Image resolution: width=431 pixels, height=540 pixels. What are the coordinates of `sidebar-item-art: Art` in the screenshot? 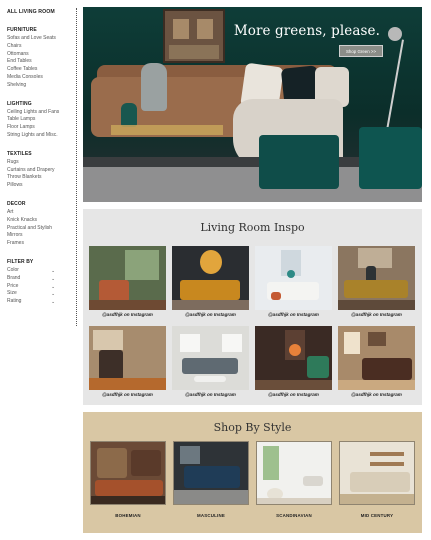 It's located at (41, 213).